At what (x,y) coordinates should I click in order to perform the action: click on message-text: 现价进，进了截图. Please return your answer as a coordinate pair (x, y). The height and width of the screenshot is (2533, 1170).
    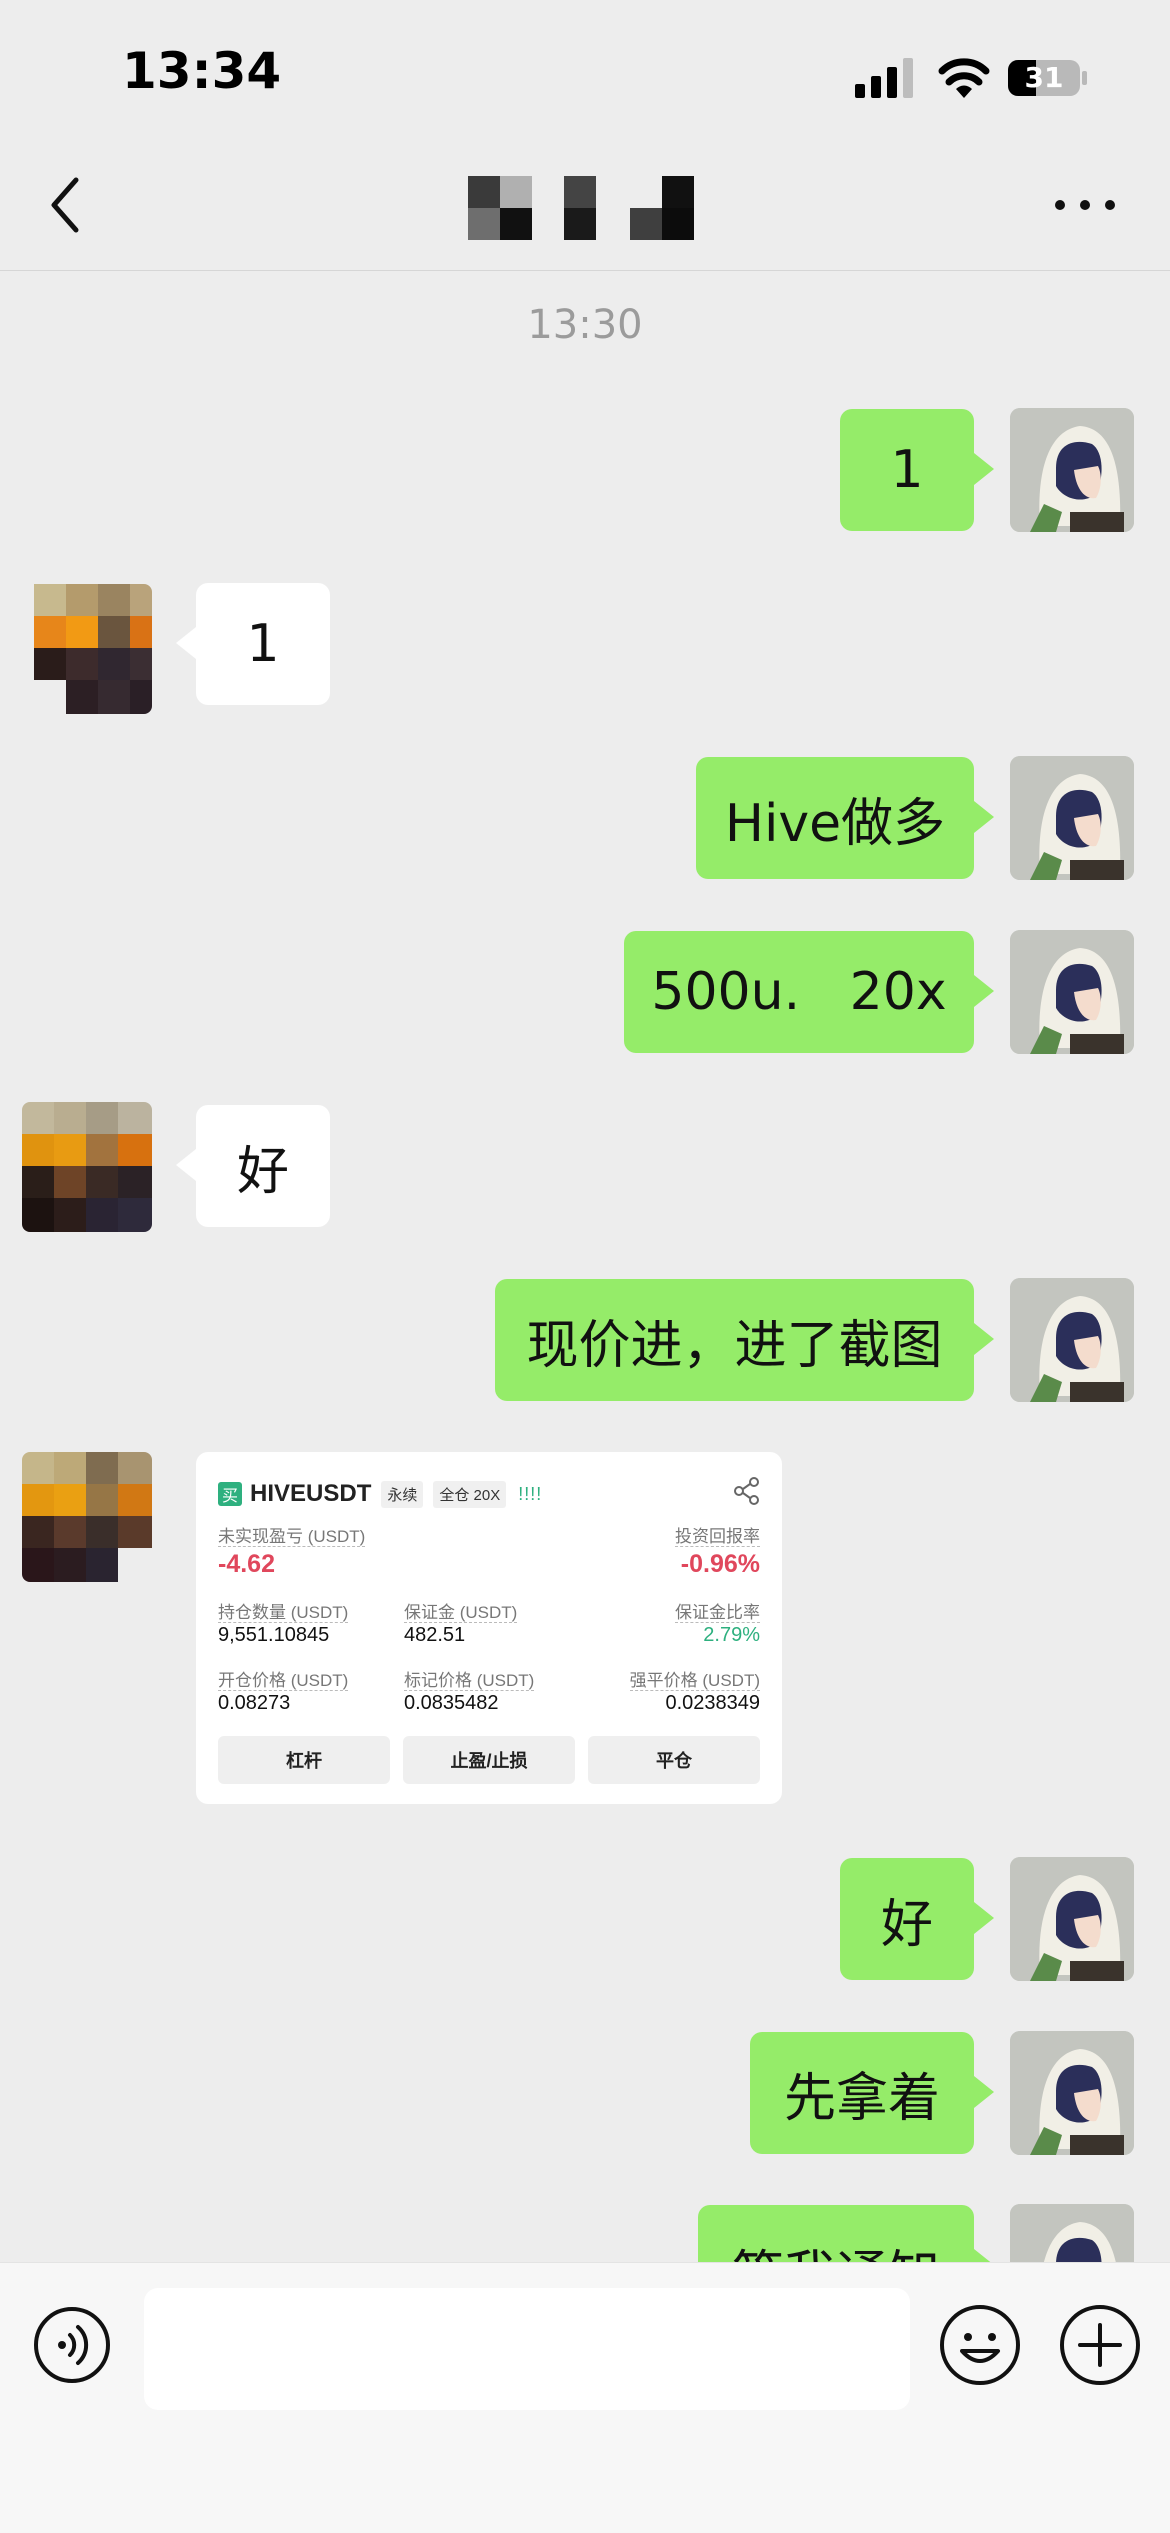
    Looking at the image, I should click on (734, 1345).